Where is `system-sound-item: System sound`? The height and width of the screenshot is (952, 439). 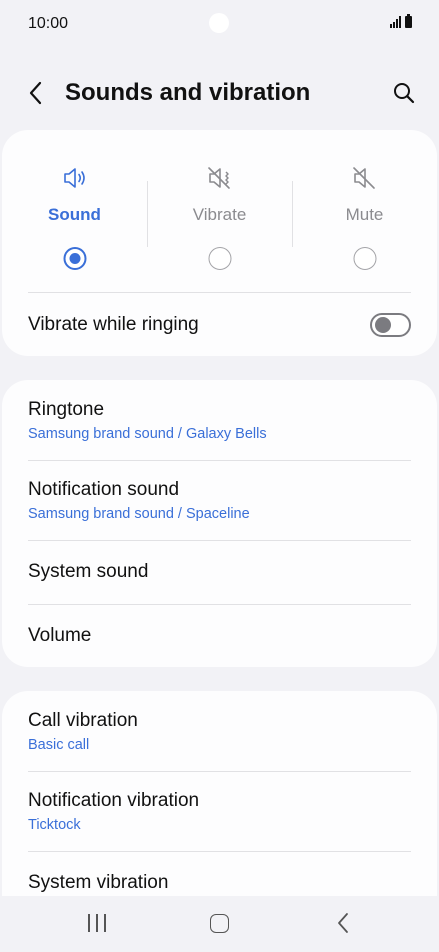
system-sound-item: System sound is located at coordinates (219, 572).